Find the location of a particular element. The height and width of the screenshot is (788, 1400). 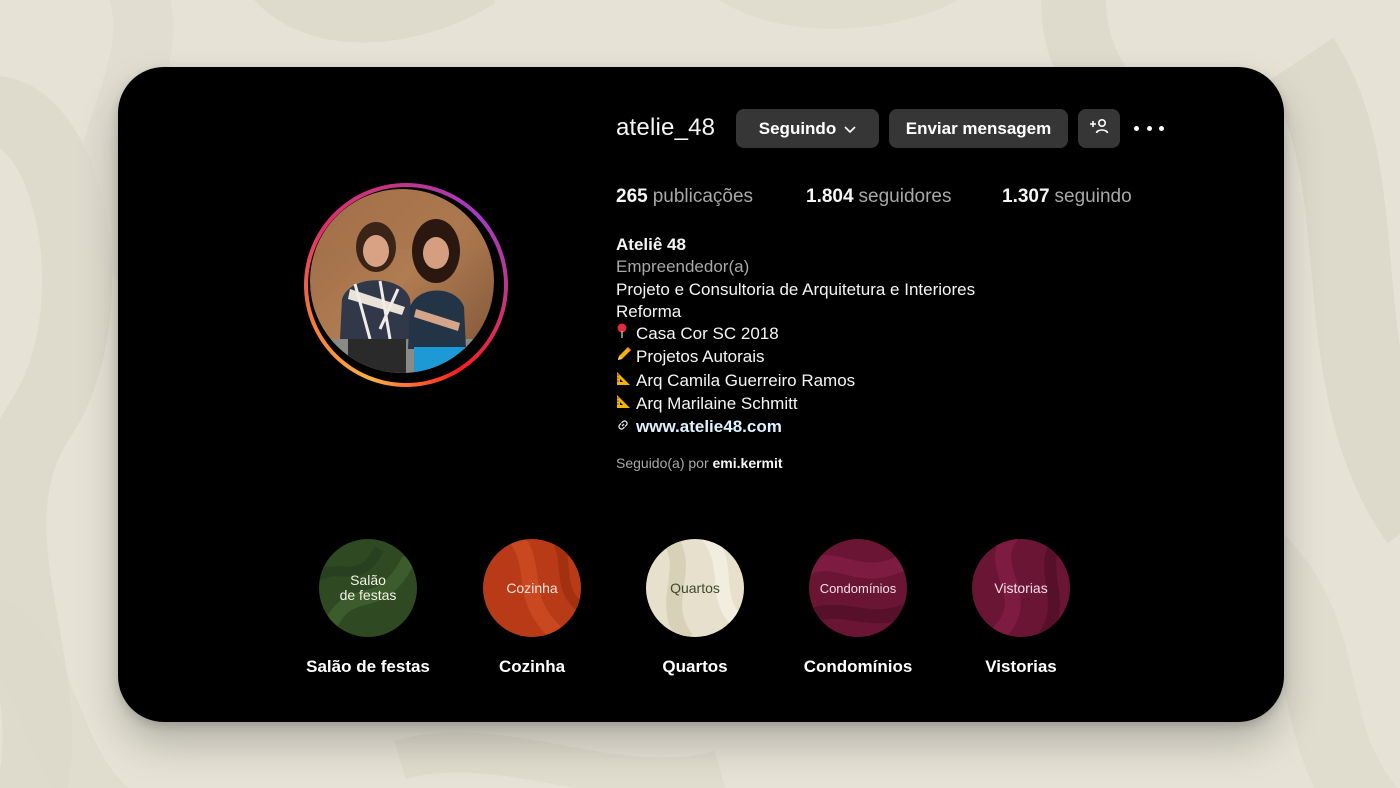

add-user-icon is located at coordinates (1099, 128).